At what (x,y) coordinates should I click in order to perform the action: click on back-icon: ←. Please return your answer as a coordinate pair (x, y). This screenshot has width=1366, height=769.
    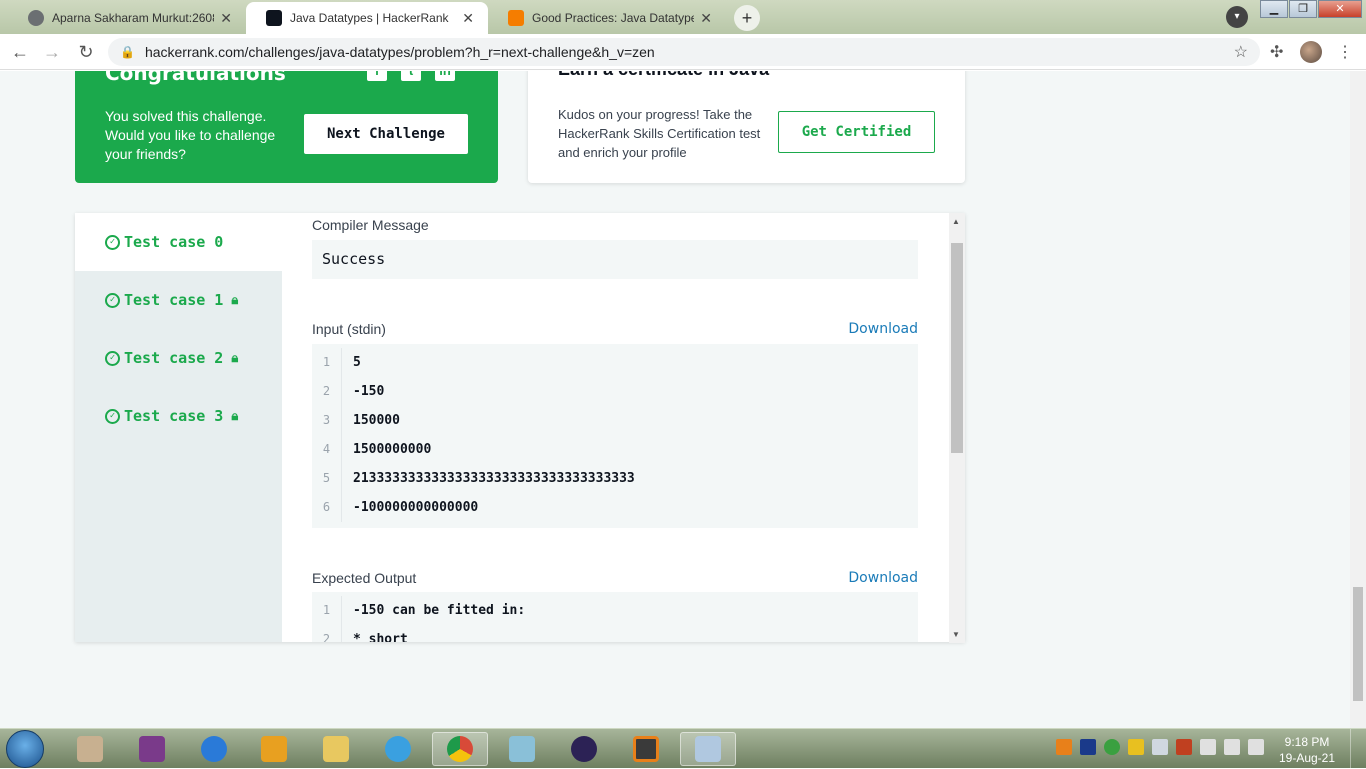
    Looking at the image, I should click on (20, 52).